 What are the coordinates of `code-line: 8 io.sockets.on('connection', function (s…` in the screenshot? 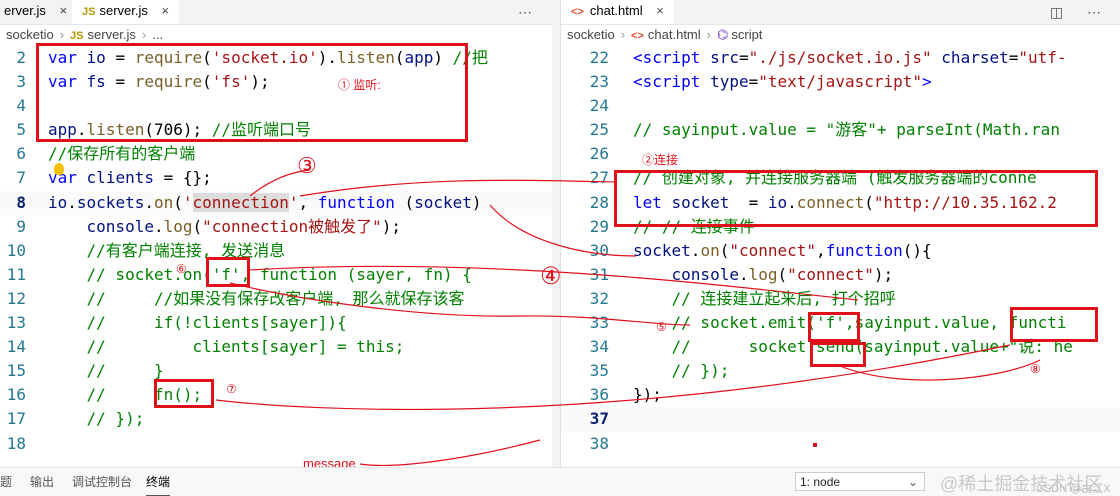 It's located at (276, 202).